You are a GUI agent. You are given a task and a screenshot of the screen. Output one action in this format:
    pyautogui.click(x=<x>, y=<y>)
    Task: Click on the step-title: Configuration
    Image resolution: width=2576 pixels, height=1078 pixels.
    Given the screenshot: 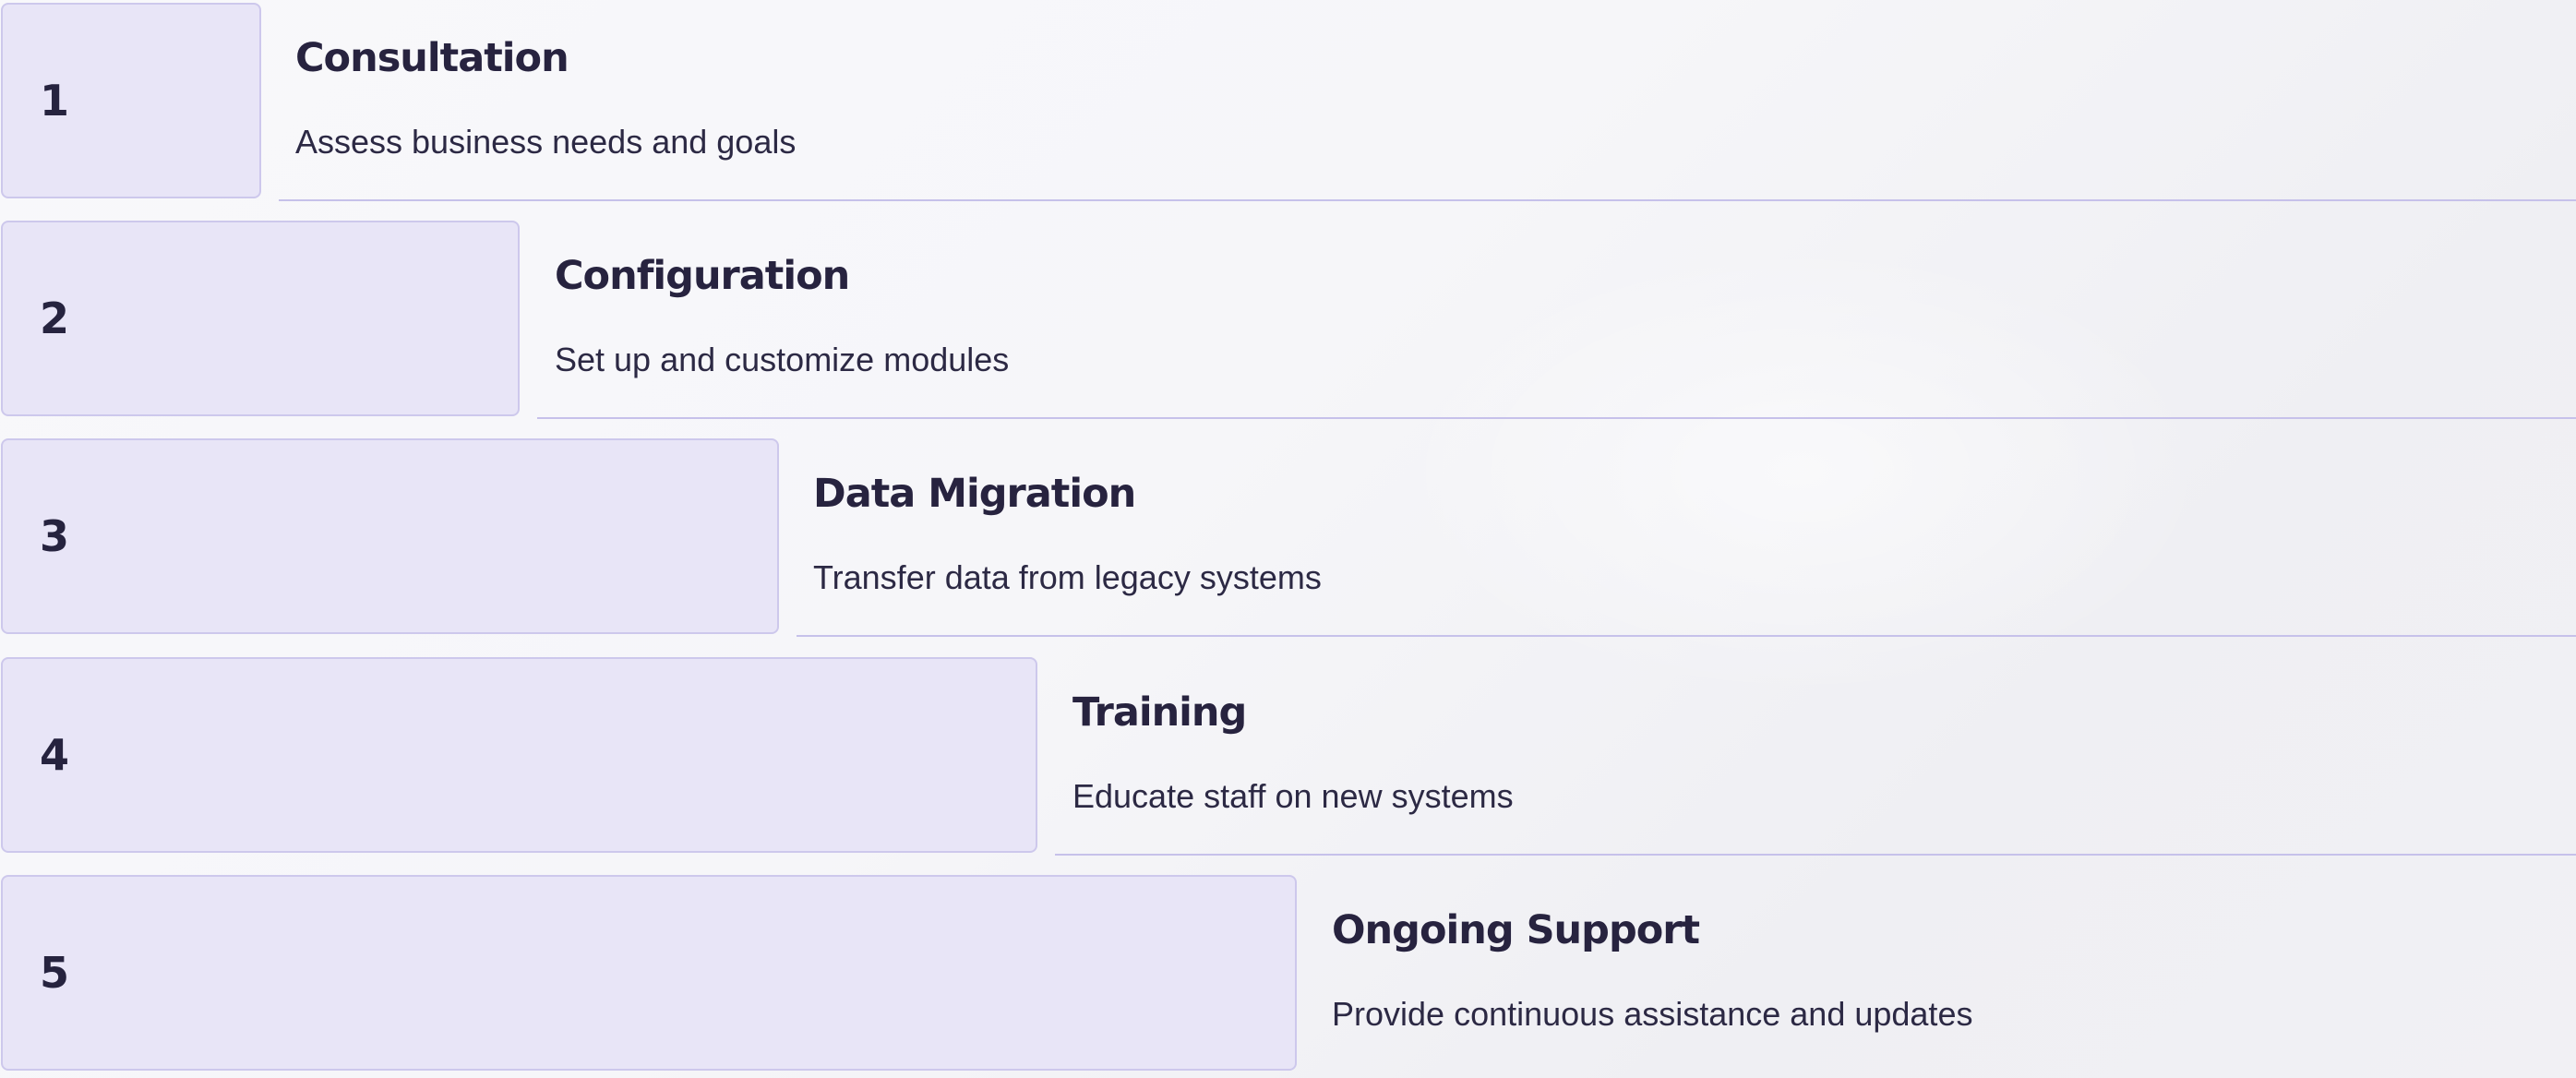 What is the action you would take?
    pyautogui.click(x=702, y=276)
    